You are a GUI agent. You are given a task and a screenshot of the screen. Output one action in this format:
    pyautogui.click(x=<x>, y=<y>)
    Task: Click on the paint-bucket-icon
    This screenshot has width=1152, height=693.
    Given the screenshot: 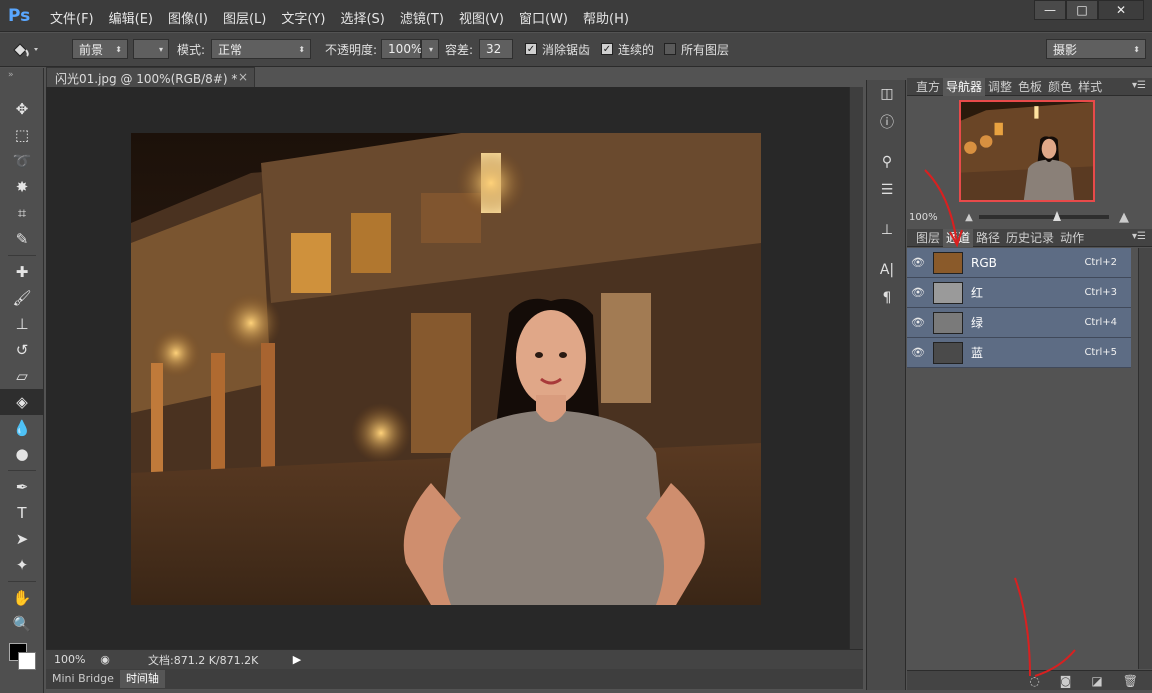 What is the action you would take?
    pyautogui.click(x=25, y=50)
    